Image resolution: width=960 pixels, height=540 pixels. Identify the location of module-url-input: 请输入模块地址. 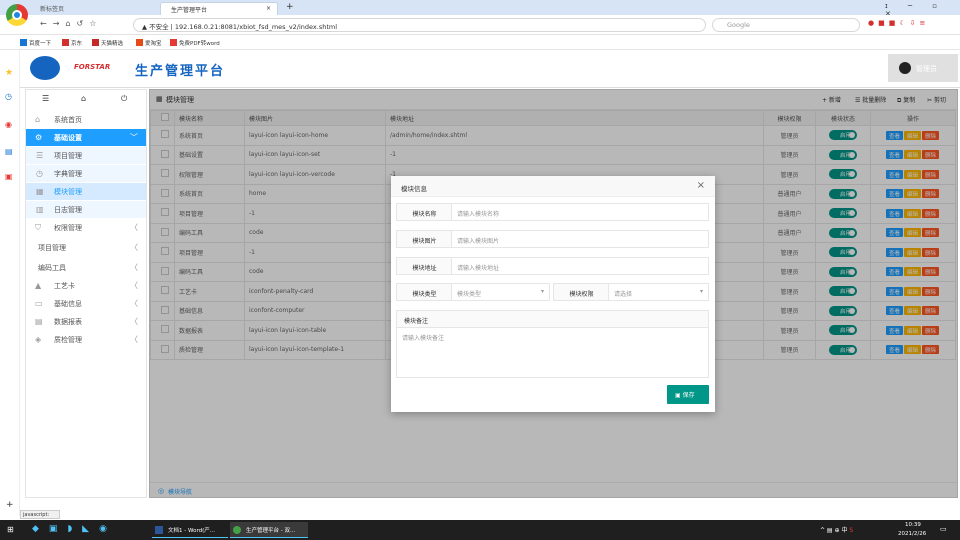
(580, 266).